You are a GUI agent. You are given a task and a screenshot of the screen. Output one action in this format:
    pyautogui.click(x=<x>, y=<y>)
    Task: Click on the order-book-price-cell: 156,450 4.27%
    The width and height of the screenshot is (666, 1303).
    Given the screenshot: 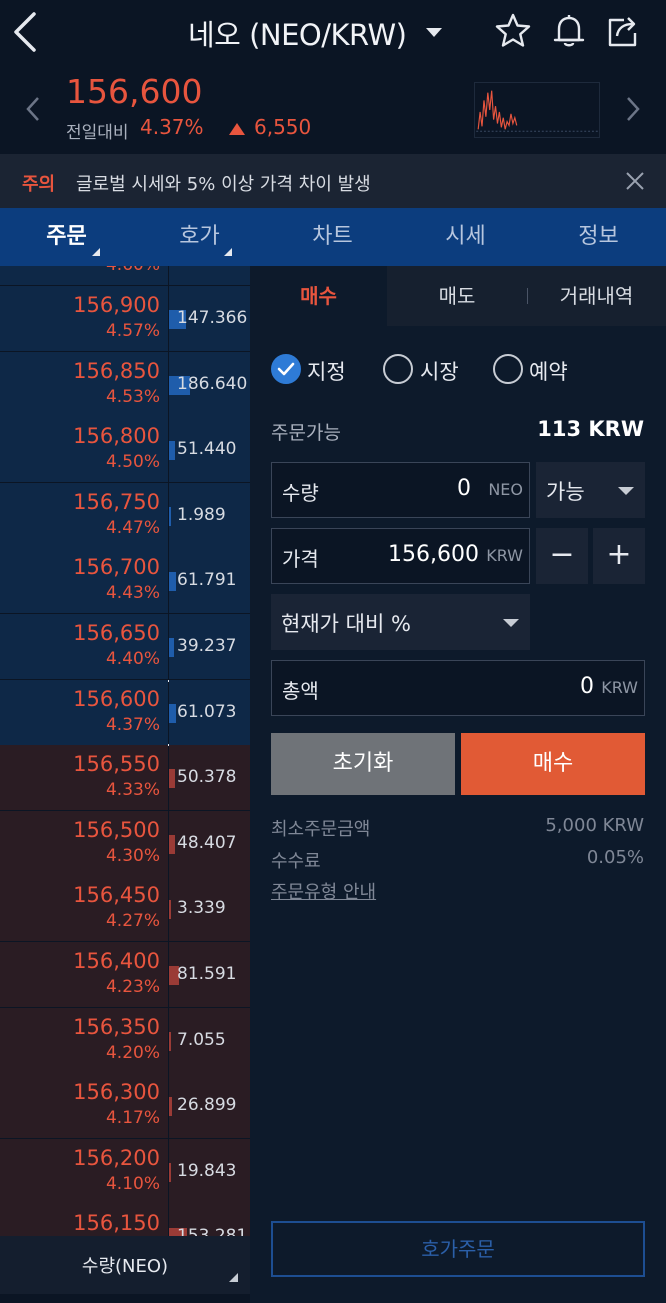 What is the action you would take?
    pyautogui.click(x=84, y=909)
    